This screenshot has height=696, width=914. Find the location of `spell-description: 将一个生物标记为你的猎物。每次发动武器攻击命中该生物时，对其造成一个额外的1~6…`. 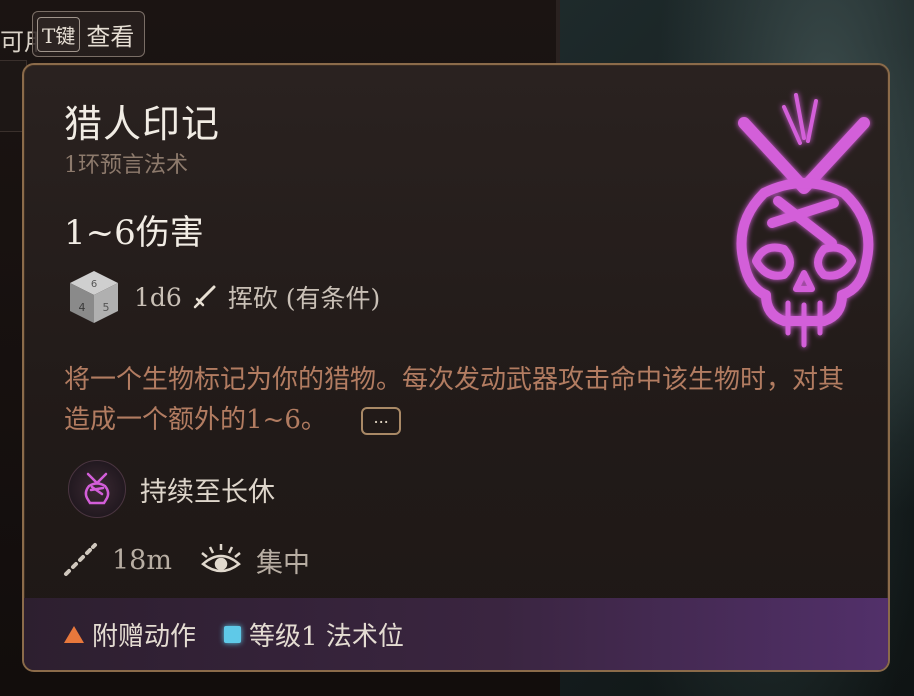

spell-description: 将一个生物标记为你的猎物。每次发动武器攻击命中该生物时，对其造成一个额外的1~6… is located at coordinates (454, 400).